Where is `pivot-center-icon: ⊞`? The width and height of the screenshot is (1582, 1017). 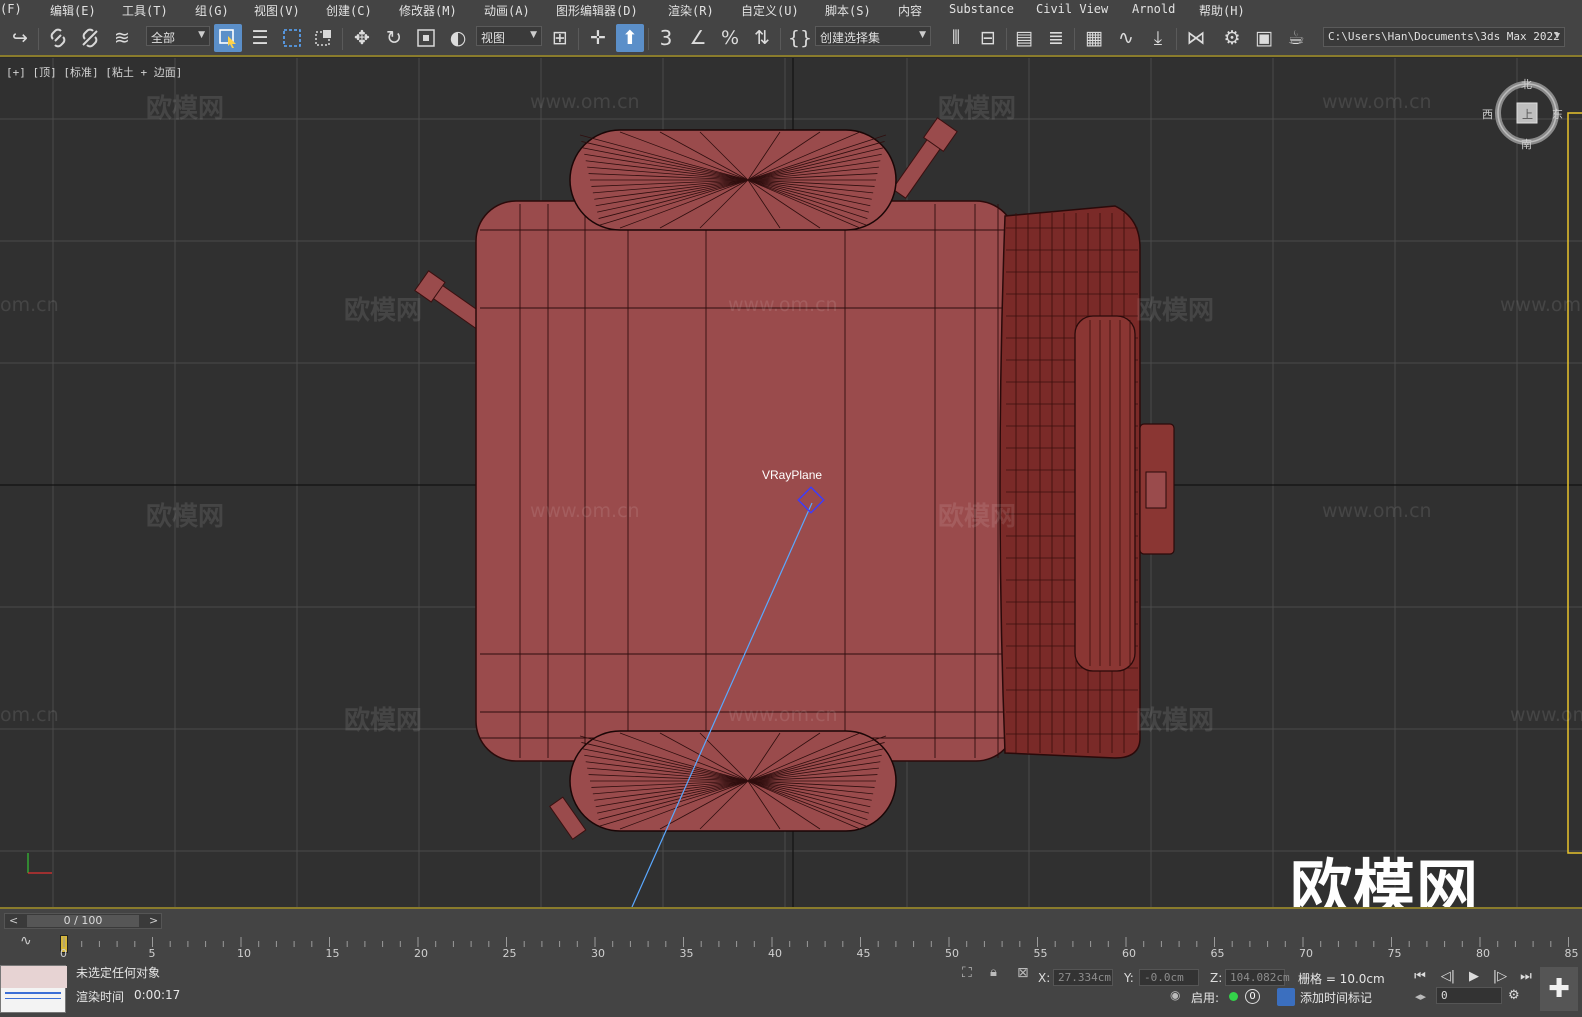 pivot-center-icon: ⊞ is located at coordinates (560, 38).